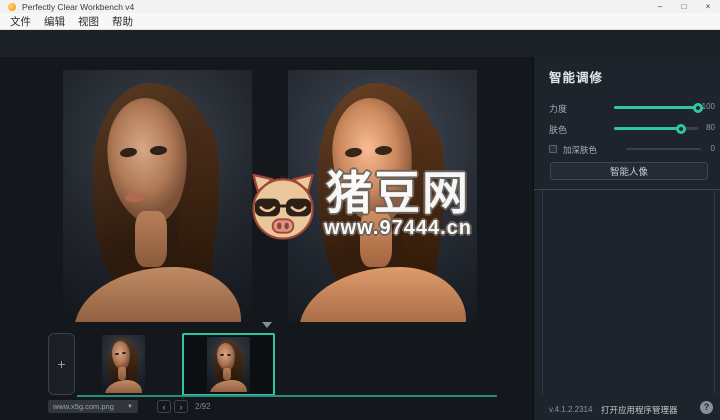 This screenshot has width=720, height=420. I want to click on add-image-button: +, so click(61, 364).